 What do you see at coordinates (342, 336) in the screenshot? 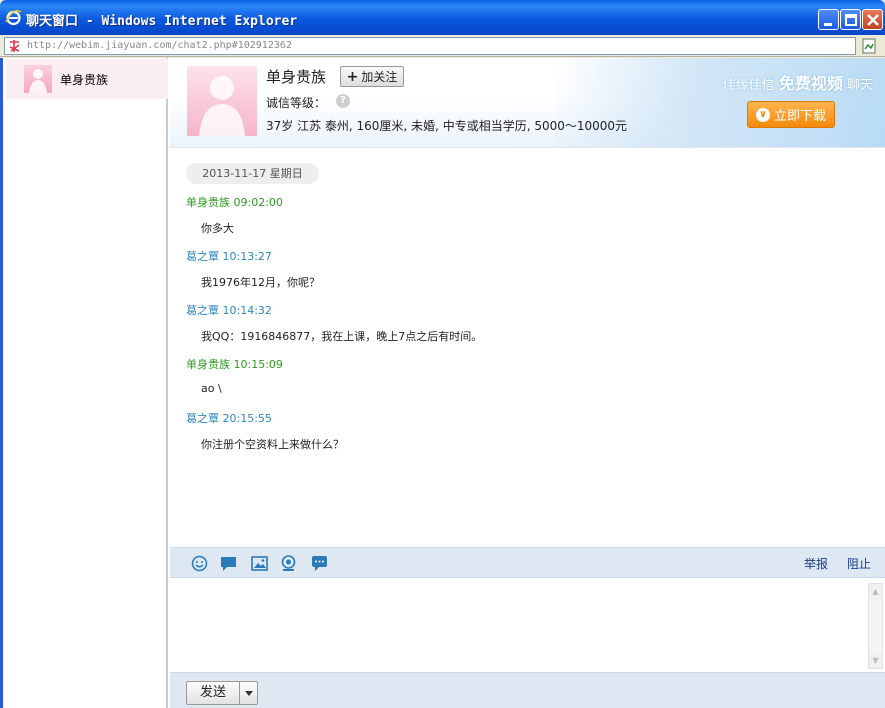
I see `message-text: 我QQ：1916846877，我在上课，晚上7点之后有时间。` at bounding box center [342, 336].